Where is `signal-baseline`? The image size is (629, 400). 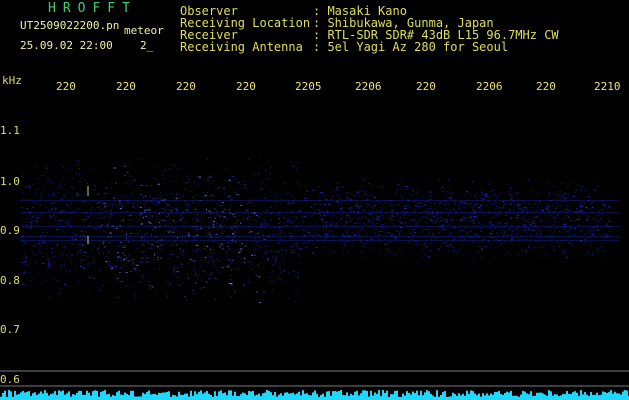
signal-baseline is located at coordinates (314, 395).